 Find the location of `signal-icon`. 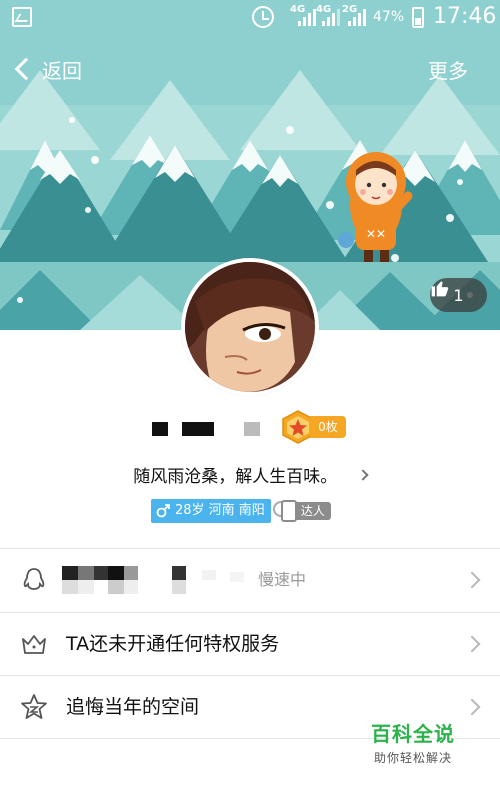

signal-icon is located at coordinates (307, 17).